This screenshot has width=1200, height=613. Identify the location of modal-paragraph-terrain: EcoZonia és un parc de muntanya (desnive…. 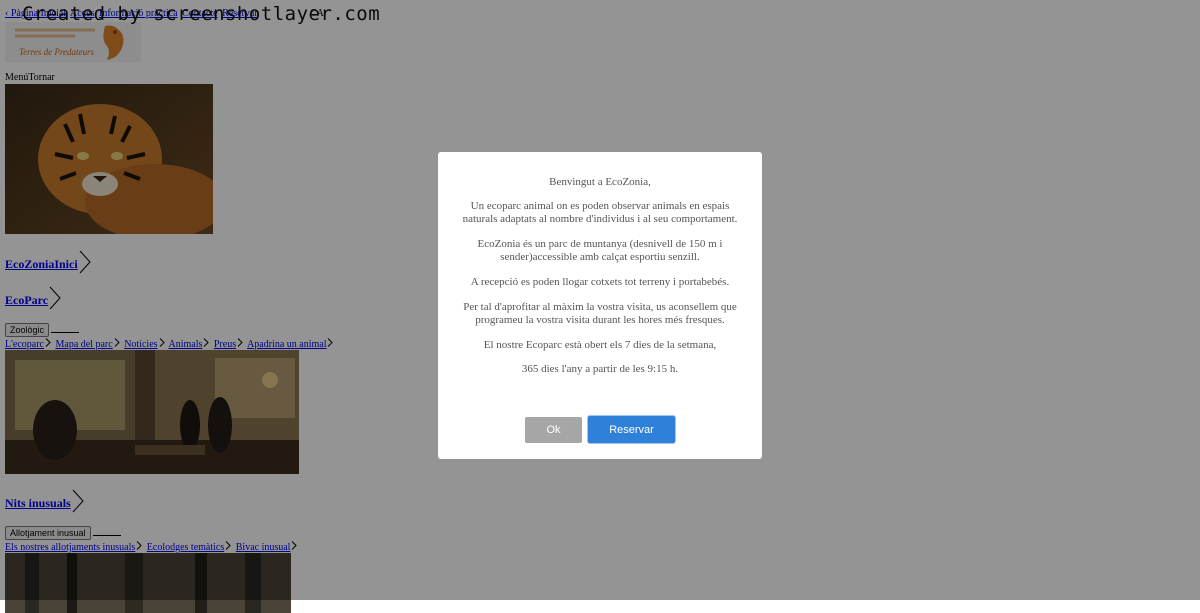
(600, 250).